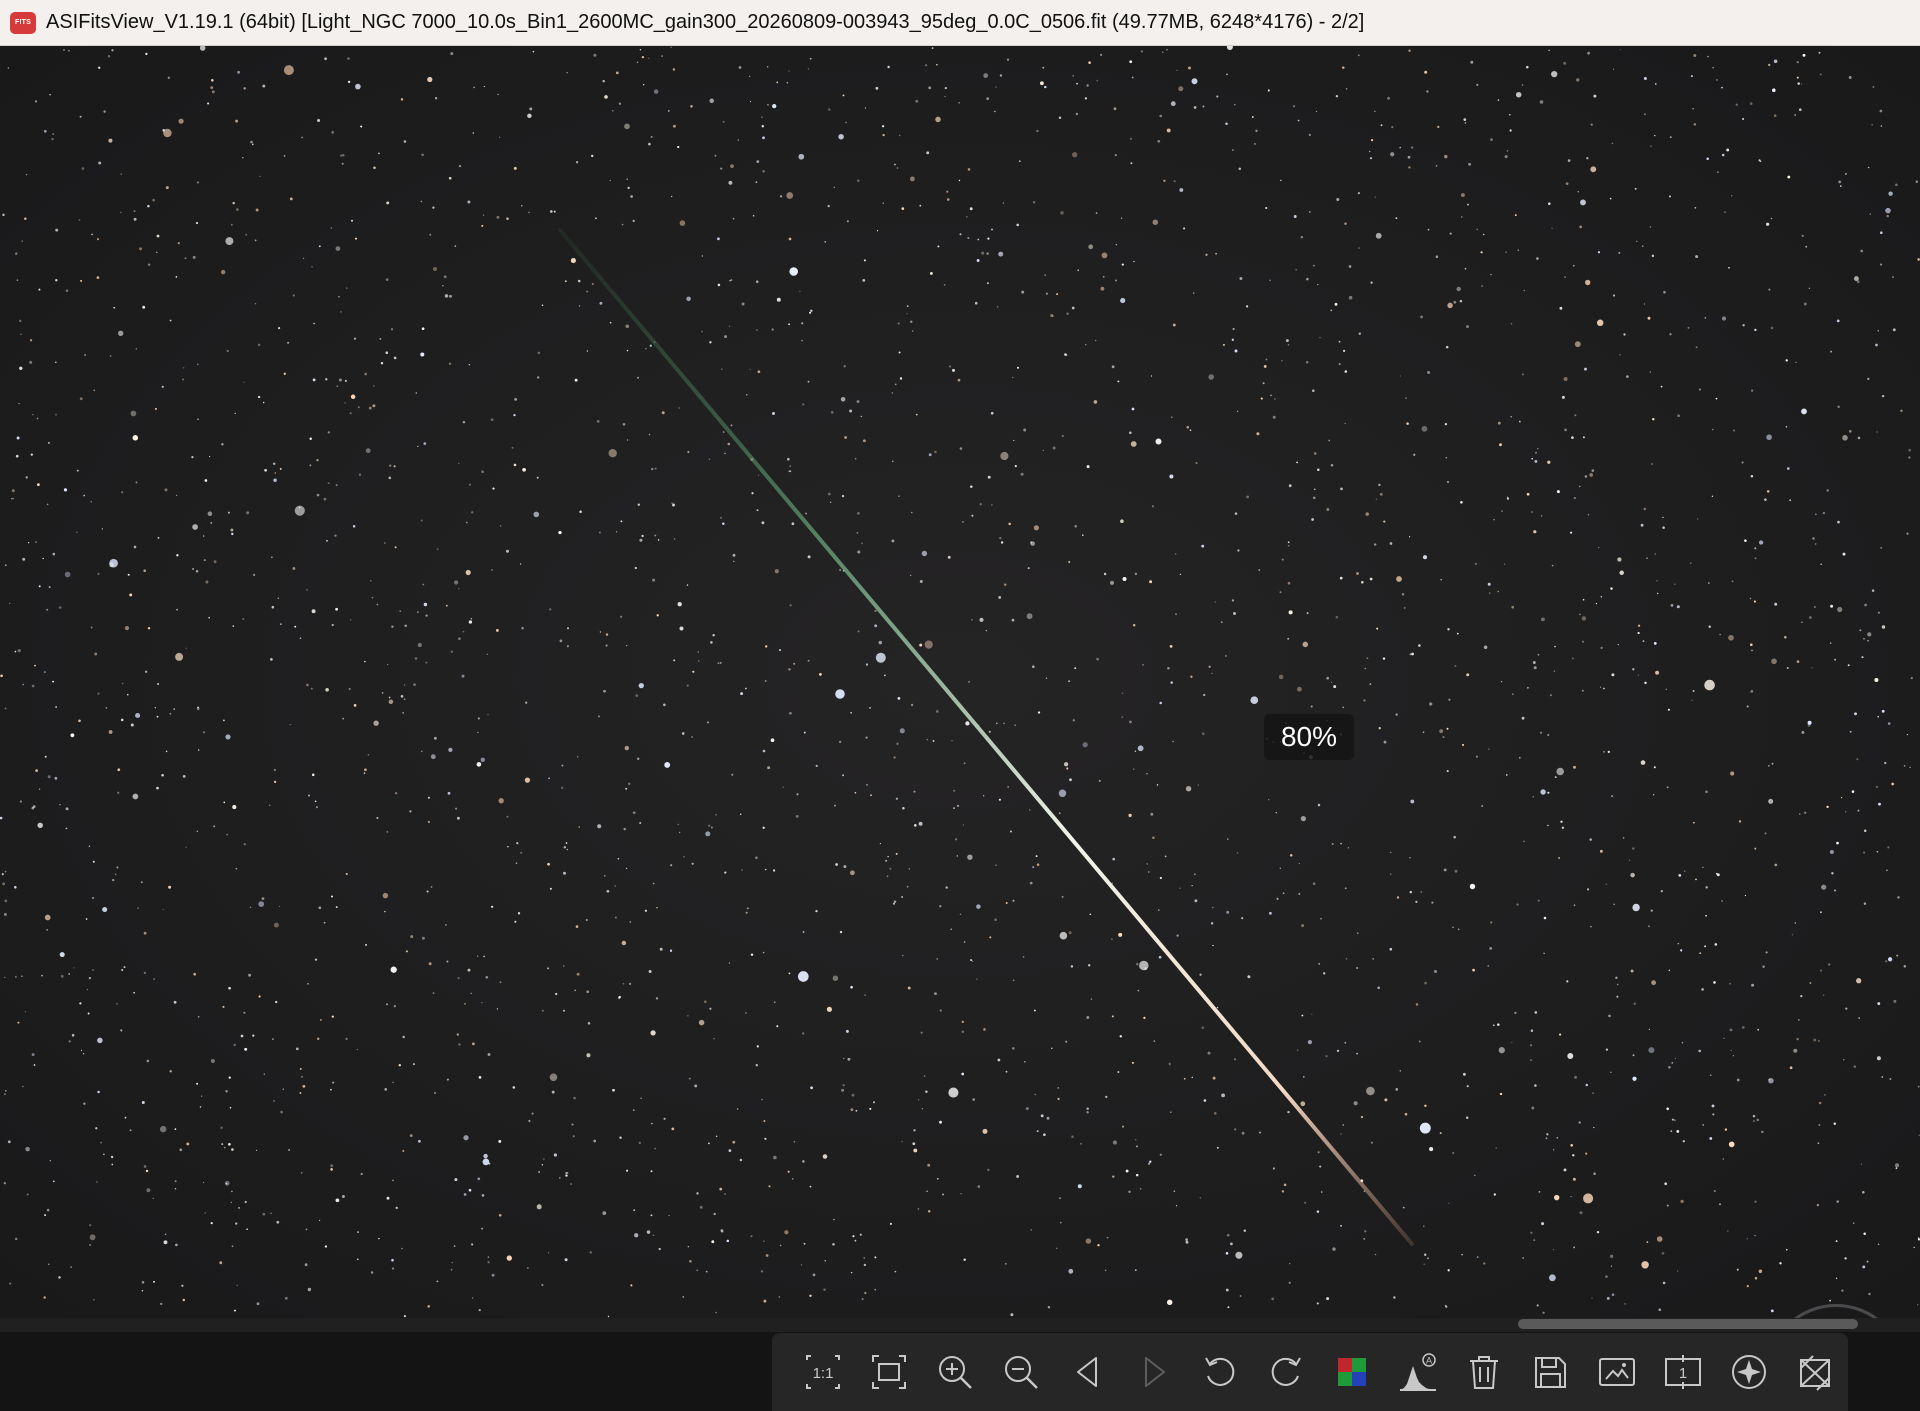 Image resolution: width=1920 pixels, height=1411 pixels. I want to click on rotate-right-button, so click(1286, 1372).